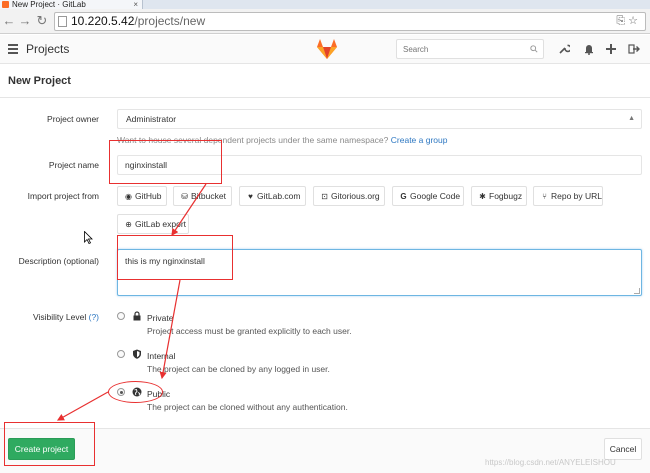  I want to click on import-googlecode-button: G Google Code, so click(428, 196).